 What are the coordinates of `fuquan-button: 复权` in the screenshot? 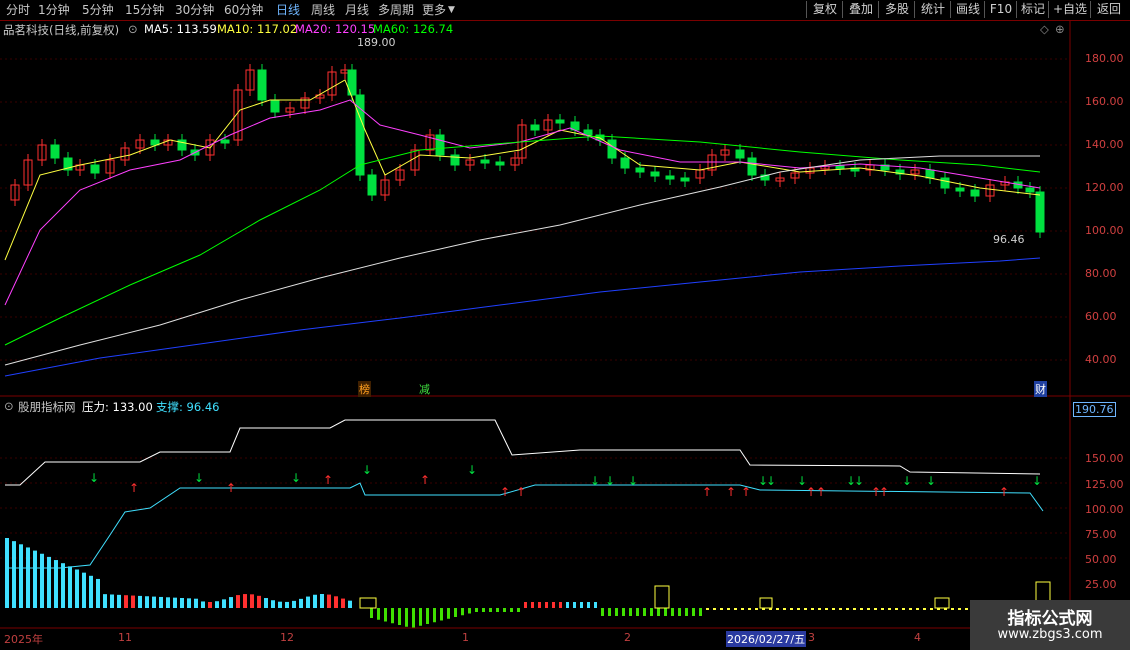 It's located at (824, 9).